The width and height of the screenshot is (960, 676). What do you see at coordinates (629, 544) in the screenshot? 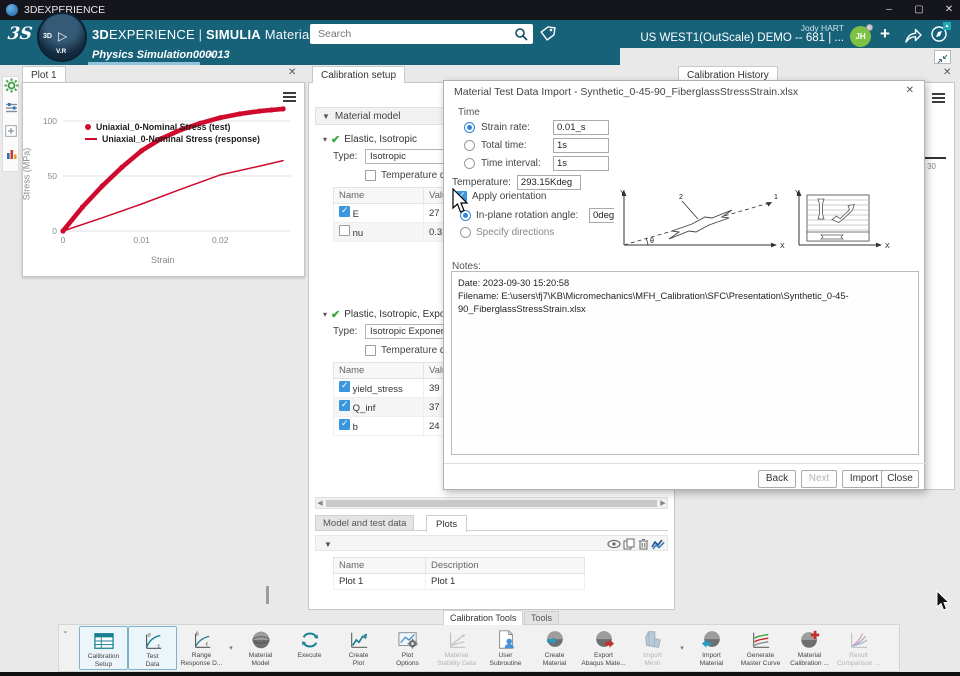
I see `duplicate-plot-icon` at bounding box center [629, 544].